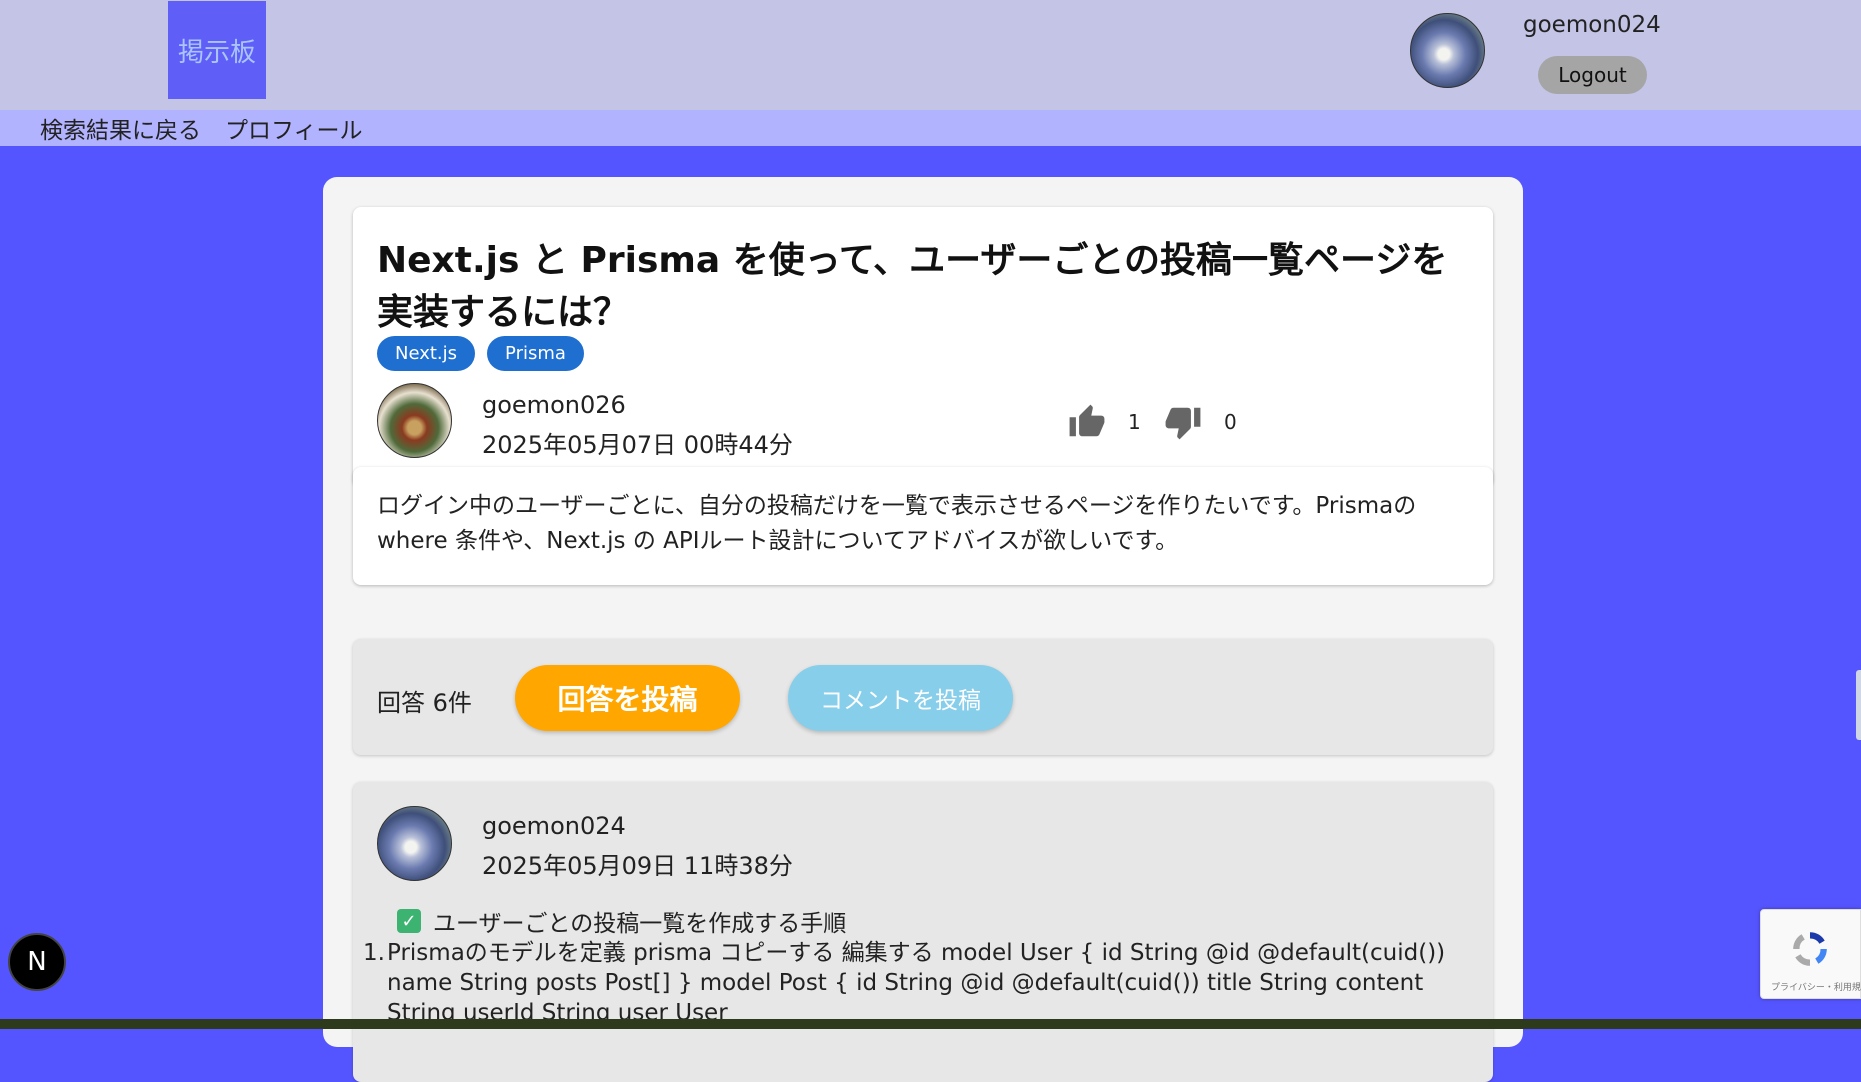 The width and height of the screenshot is (1861, 1082). Describe the element at coordinates (1858, 705) in the screenshot. I see `side-scroll-handle` at that location.